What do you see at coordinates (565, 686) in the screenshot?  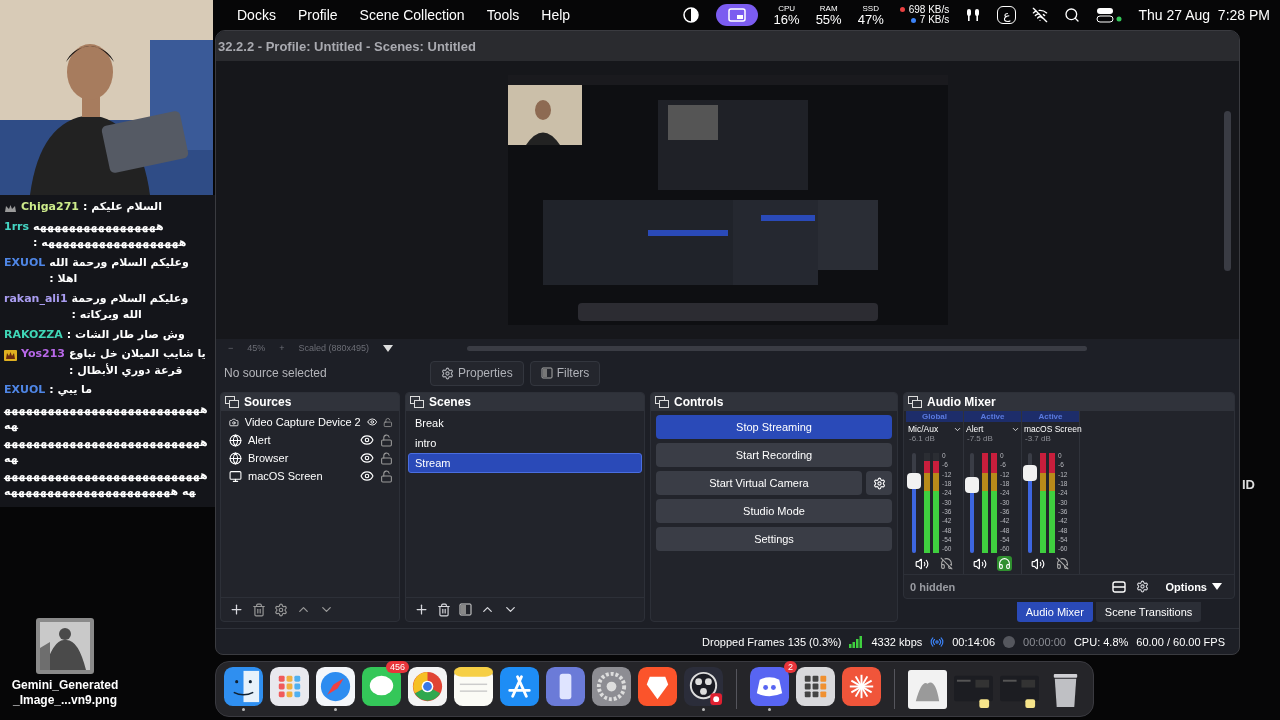 I see `phone-icon` at bounding box center [565, 686].